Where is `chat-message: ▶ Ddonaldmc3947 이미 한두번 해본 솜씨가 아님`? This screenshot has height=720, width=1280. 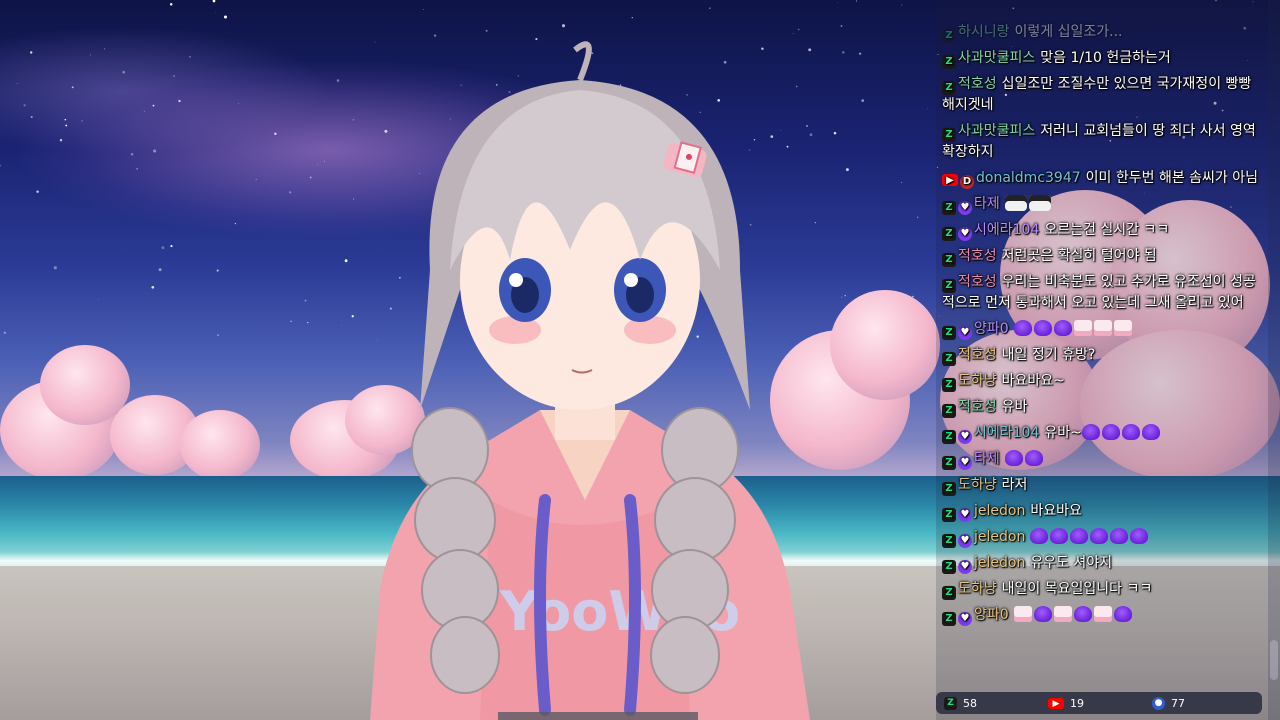
chat-message: ▶ Ddonaldmc3947 이미 한두번 해본 솜씨가 아님 is located at coordinates (1102, 178).